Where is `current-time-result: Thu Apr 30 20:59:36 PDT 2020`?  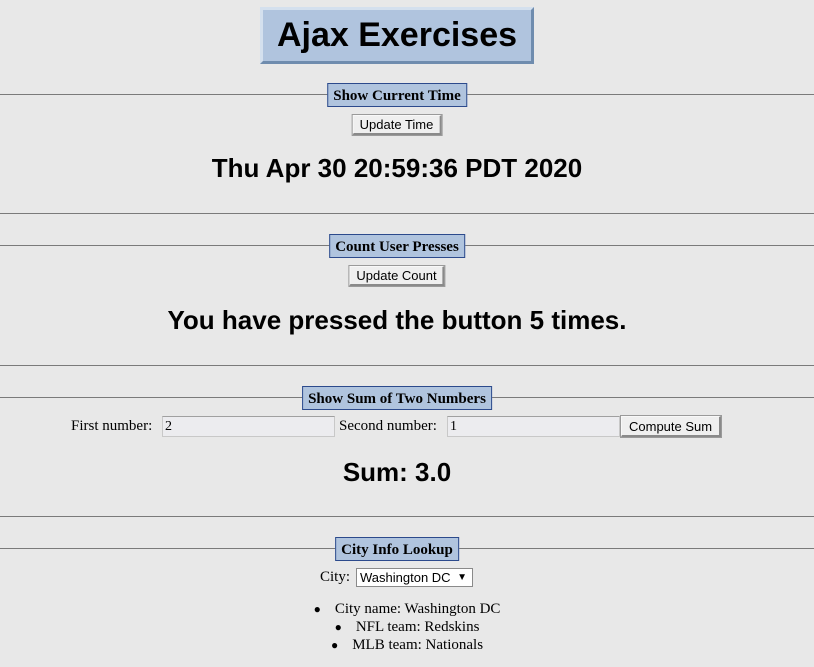 current-time-result: Thu Apr 30 20:59:36 PDT 2020 is located at coordinates (397, 168).